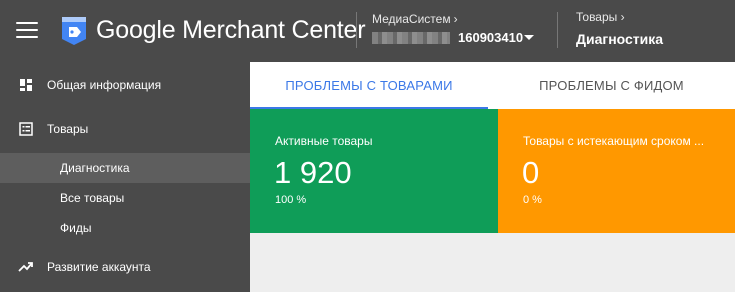 Image resolution: width=735 pixels, height=292 pixels. Describe the element at coordinates (68, 129) in the screenshot. I see `sidebar-item-label: Товары` at that location.